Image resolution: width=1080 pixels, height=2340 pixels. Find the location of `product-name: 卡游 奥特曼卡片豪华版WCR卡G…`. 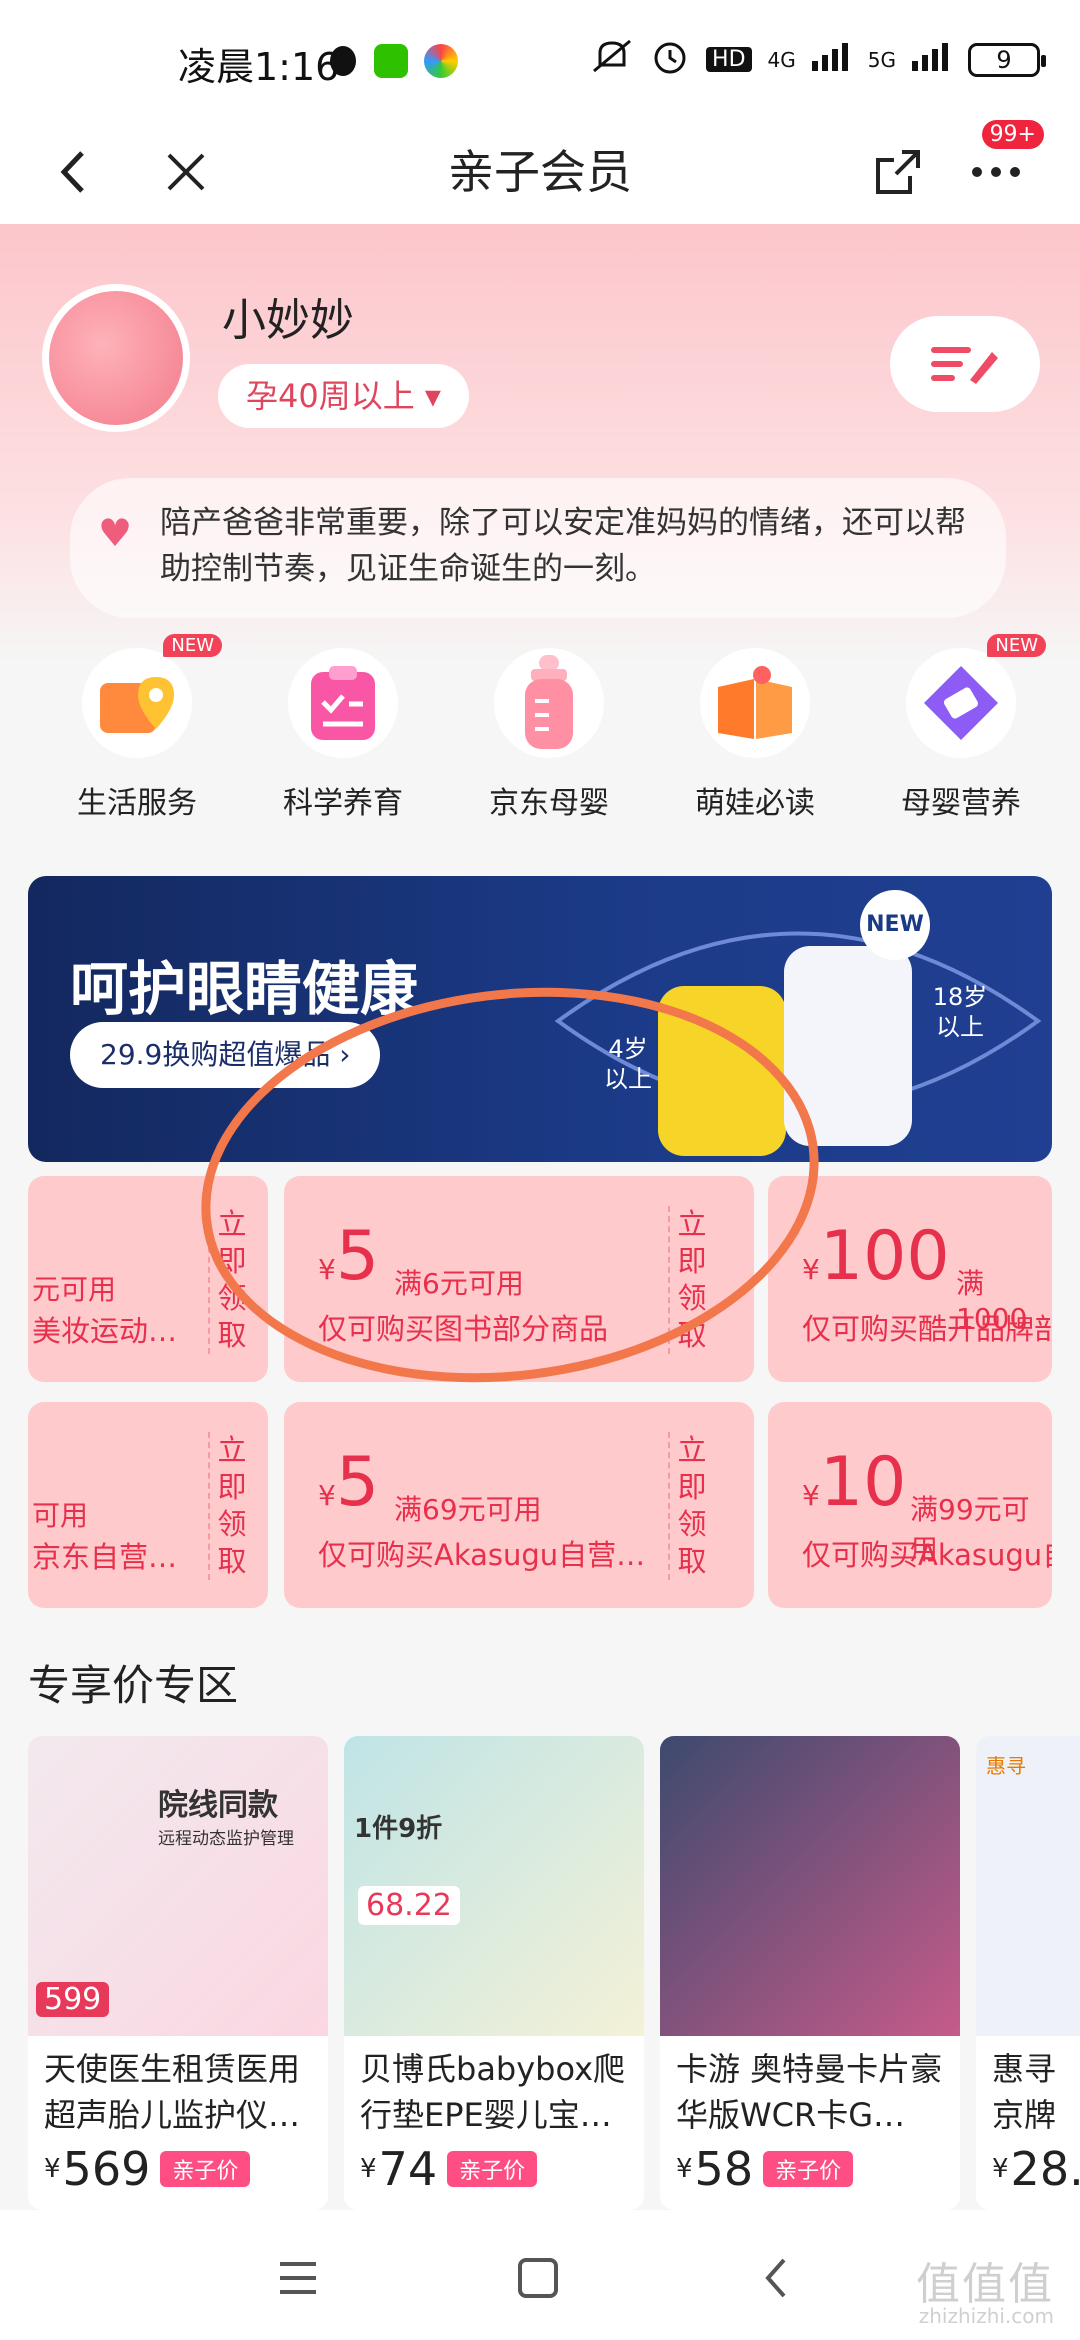

product-name: 卡游 奥特曼卡片豪华版WCR卡G… is located at coordinates (809, 2092).